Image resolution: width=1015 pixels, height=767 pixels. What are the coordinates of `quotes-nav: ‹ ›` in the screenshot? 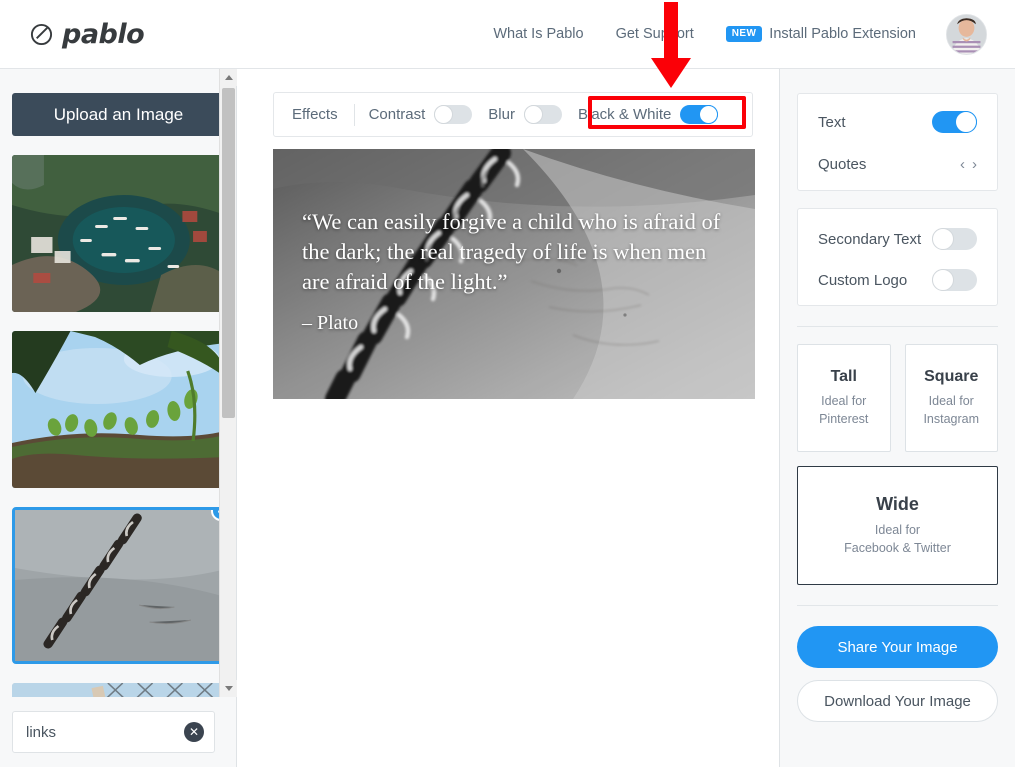 It's located at (968, 164).